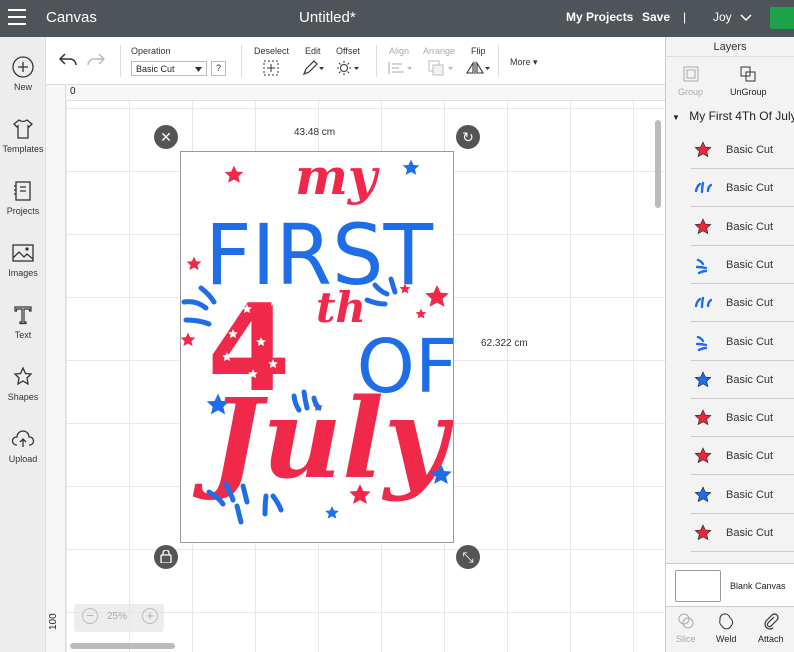 The image size is (794, 652). I want to click on redo-icon, so click(96, 60).